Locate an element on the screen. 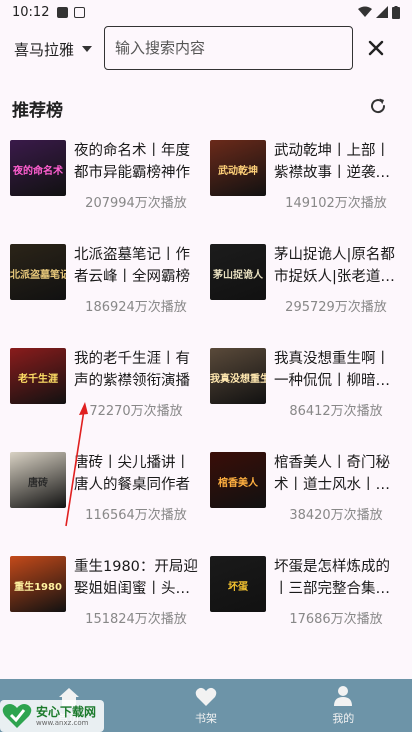 This screenshot has height=732, width=412. nav-mine: 我的 is located at coordinates (343, 705).